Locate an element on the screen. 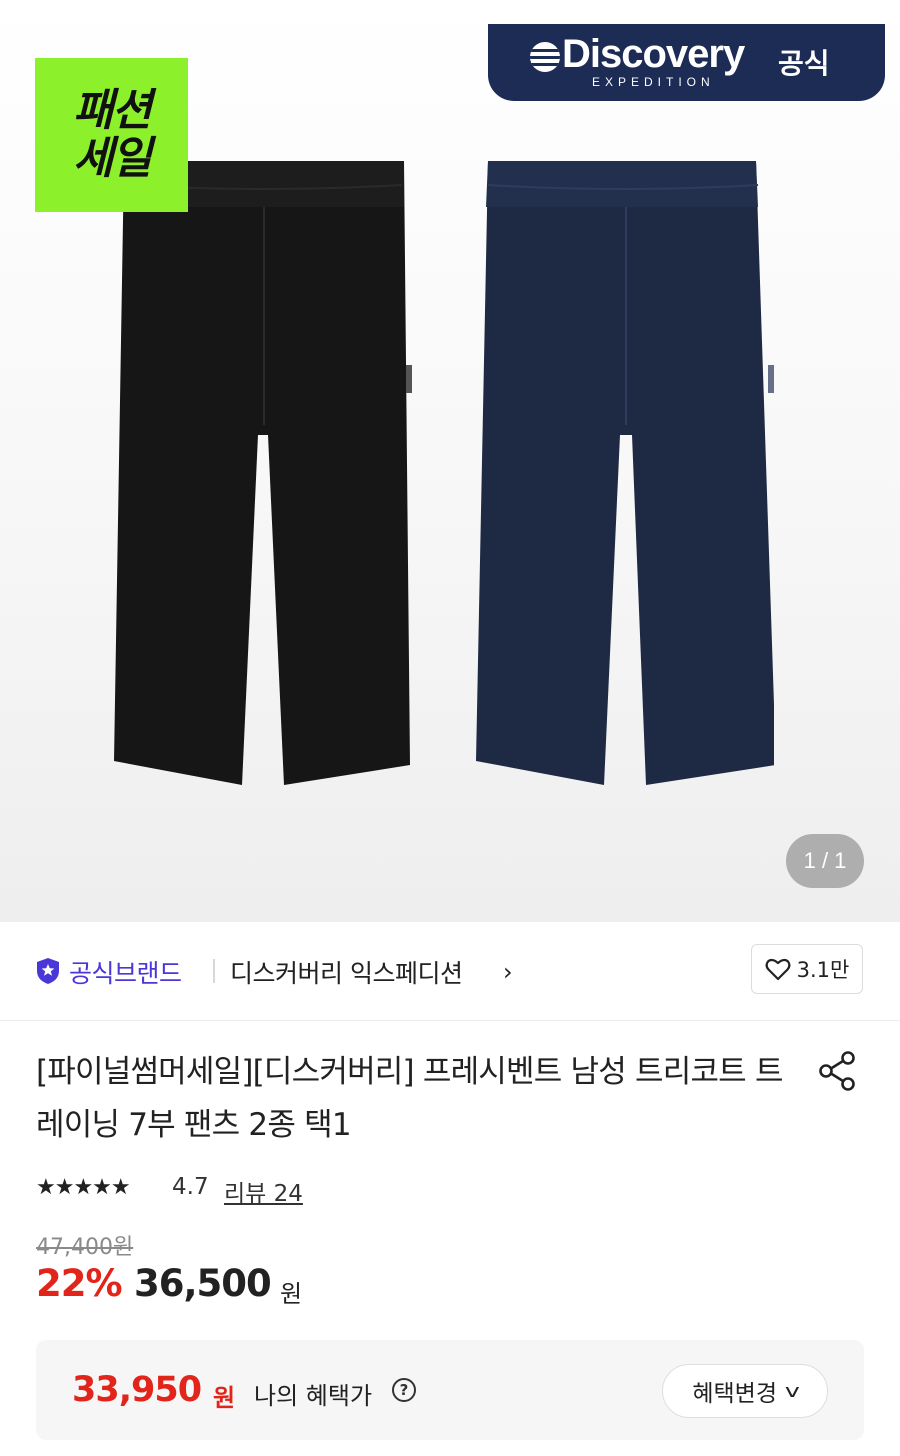  brand-row: 공식브랜드 디스커버리 익스페디션 › 3.1만 is located at coordinates (450, 971).